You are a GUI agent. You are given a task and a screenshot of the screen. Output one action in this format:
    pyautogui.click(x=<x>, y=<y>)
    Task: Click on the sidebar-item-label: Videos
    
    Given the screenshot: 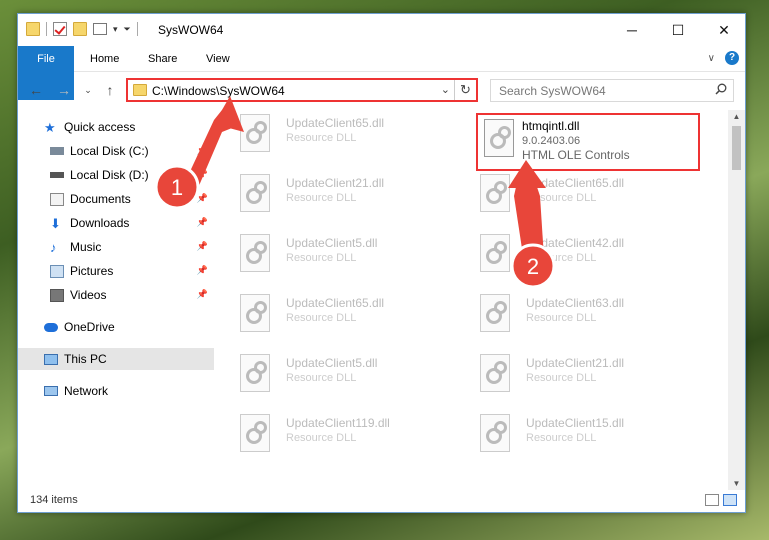 What is the action you would take?
    pyautogui.click(x=88, y=295)
    